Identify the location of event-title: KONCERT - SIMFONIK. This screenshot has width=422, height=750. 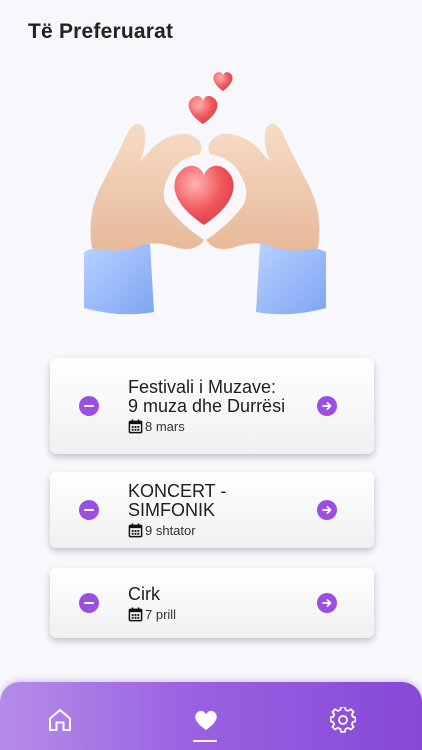
(177, 500).